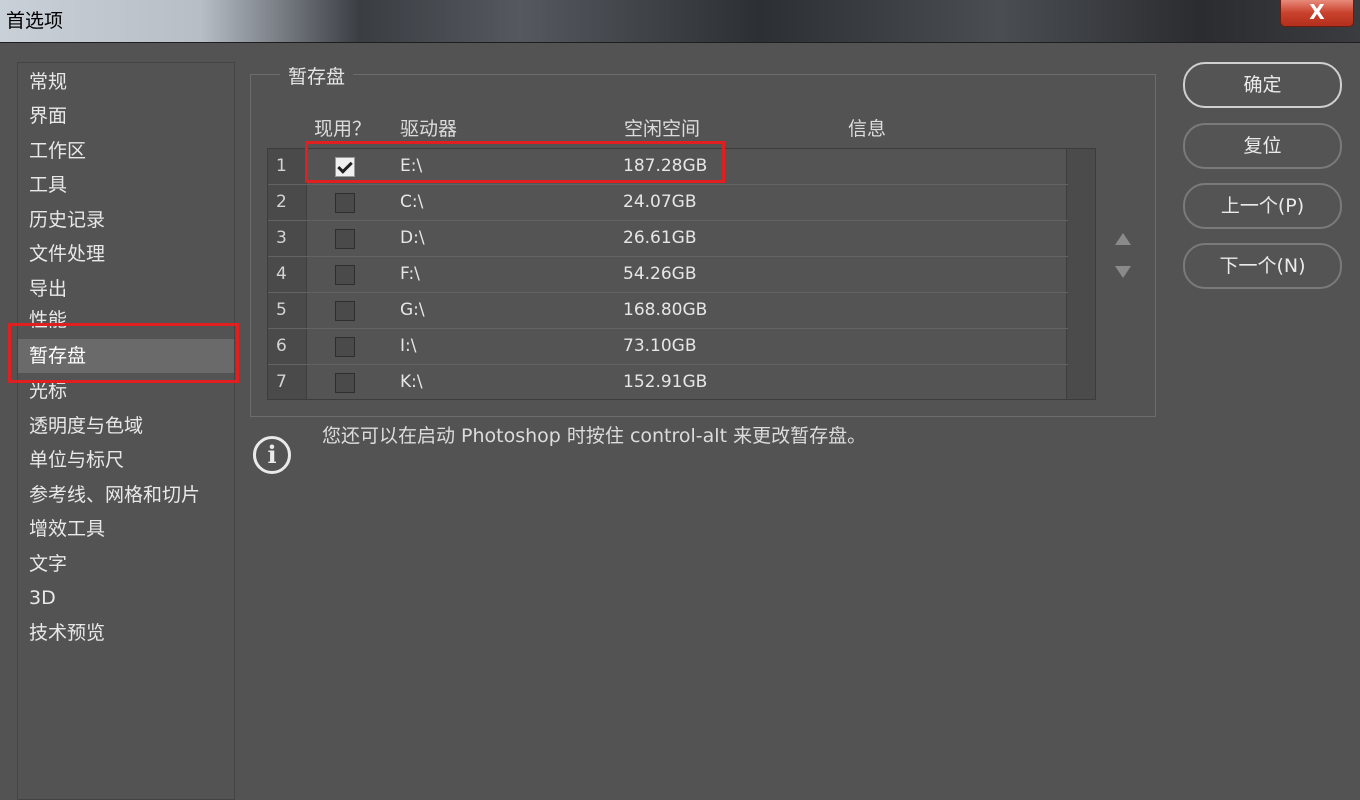 This screenshot has height=800, width=1360. I want to click on sidebar-item-units-rulers: 单位与标尺, so click(126, 460).